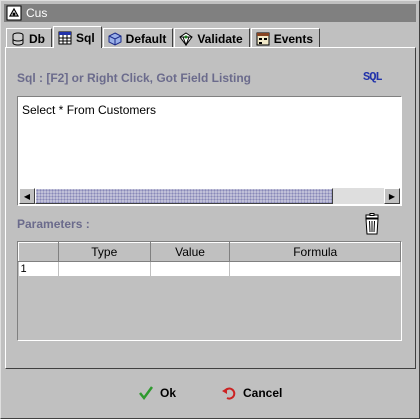 This screenshot has height=419, width=420. I want to click on tab-events: Events, so click(285, 38).